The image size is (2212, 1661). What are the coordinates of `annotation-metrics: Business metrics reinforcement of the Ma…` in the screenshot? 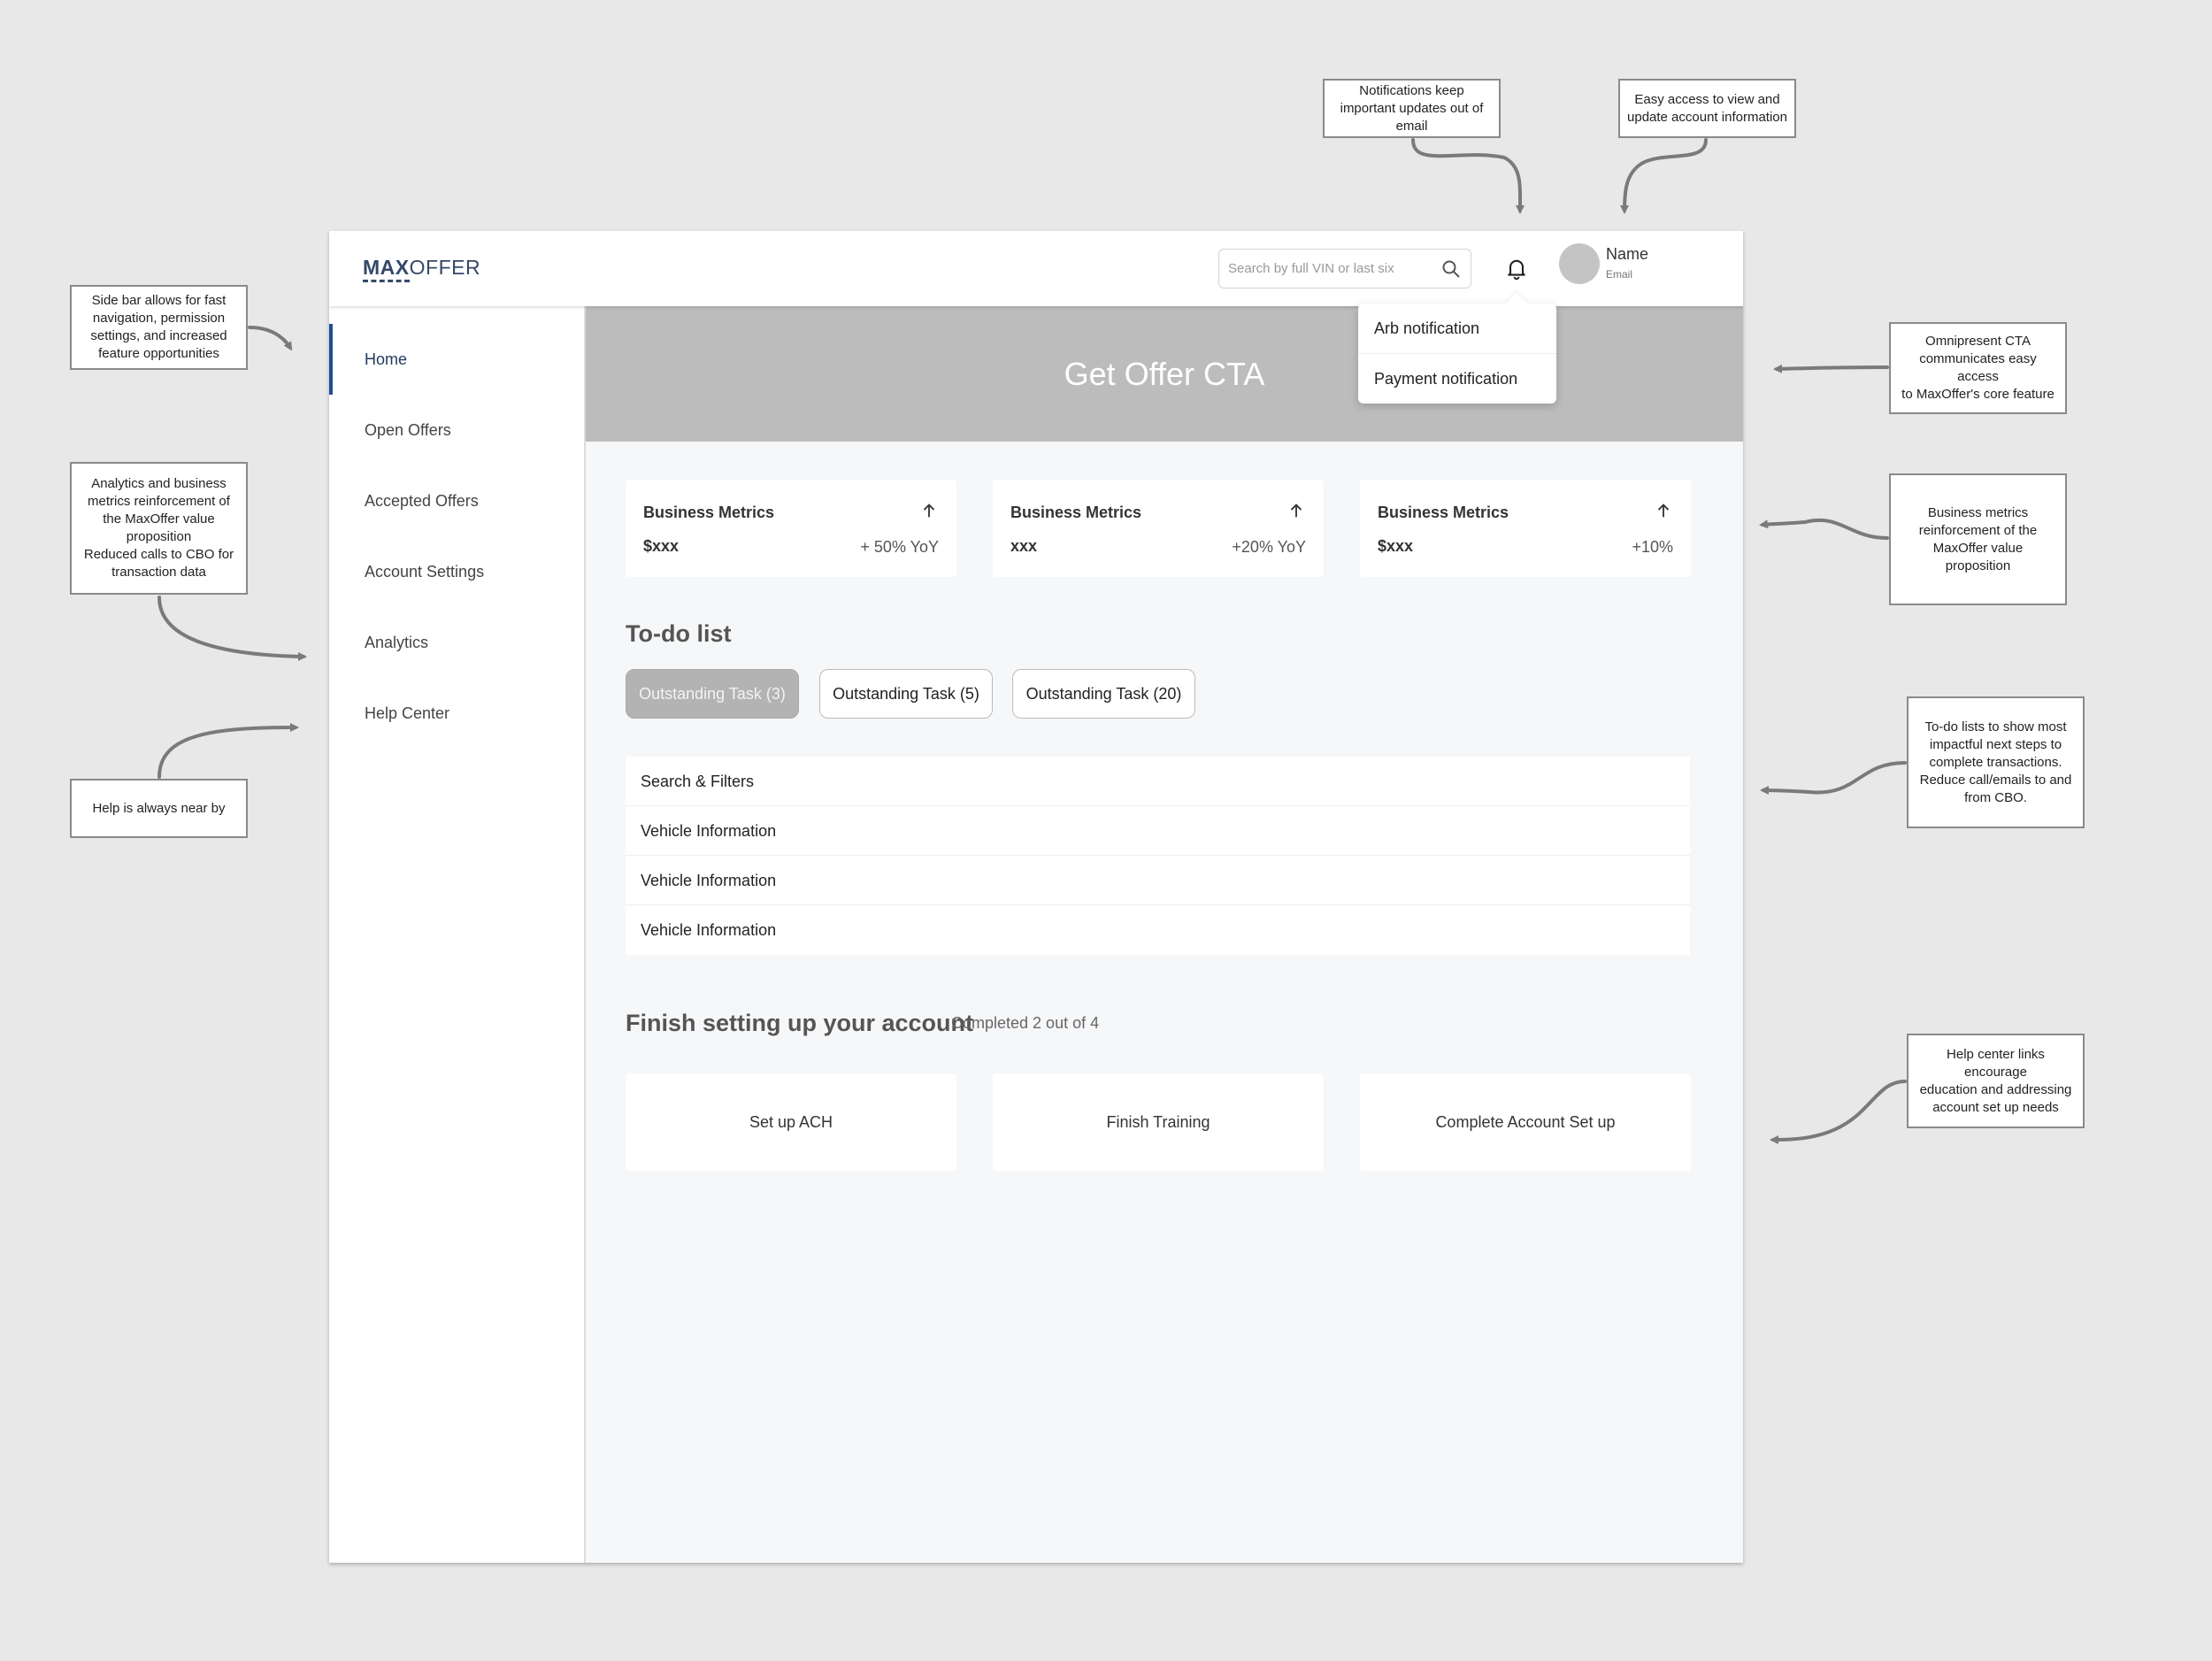 It's located at (1978, 539).